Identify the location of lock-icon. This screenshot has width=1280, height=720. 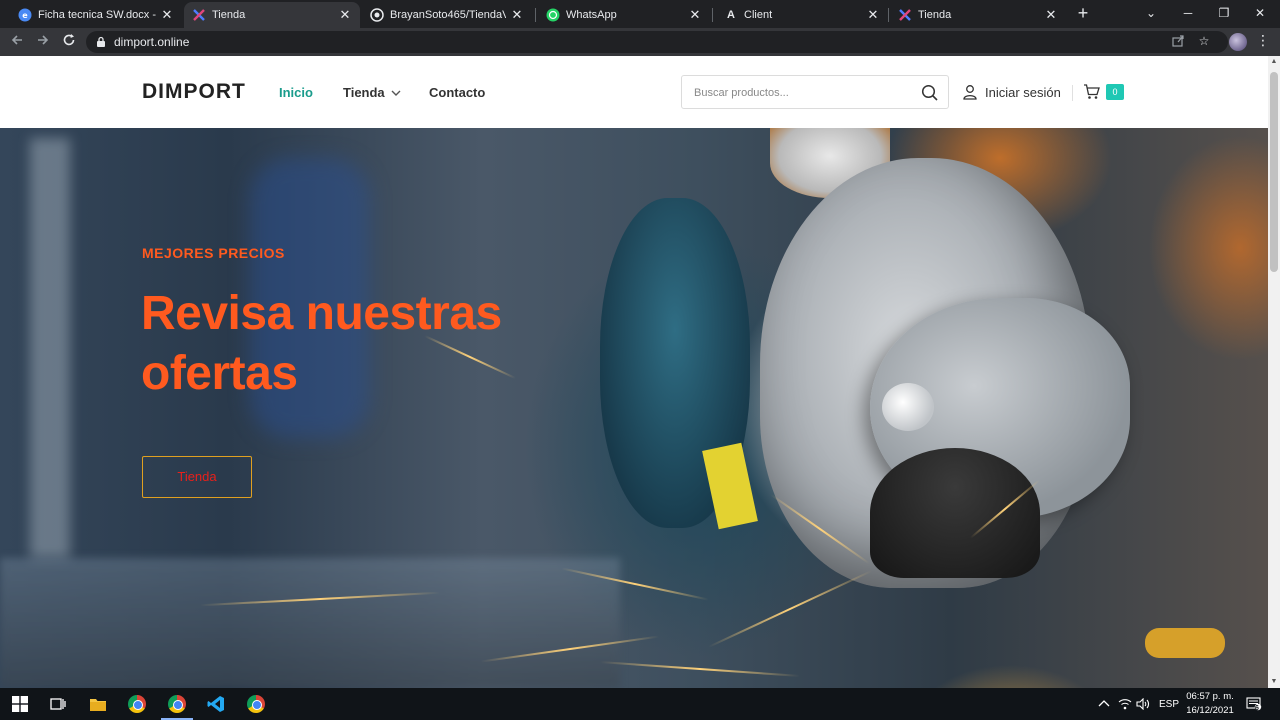
(101, 44).